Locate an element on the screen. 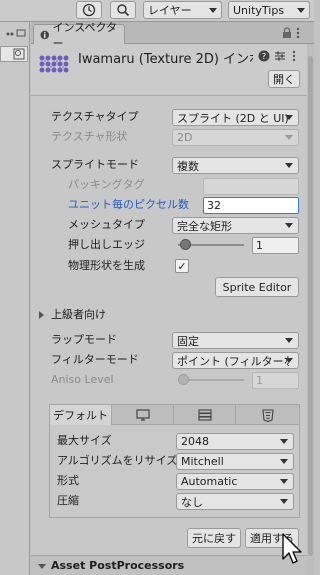 The height and width of the screenshot is (575, 320). lock-icon is located at coordinates (287, 34).